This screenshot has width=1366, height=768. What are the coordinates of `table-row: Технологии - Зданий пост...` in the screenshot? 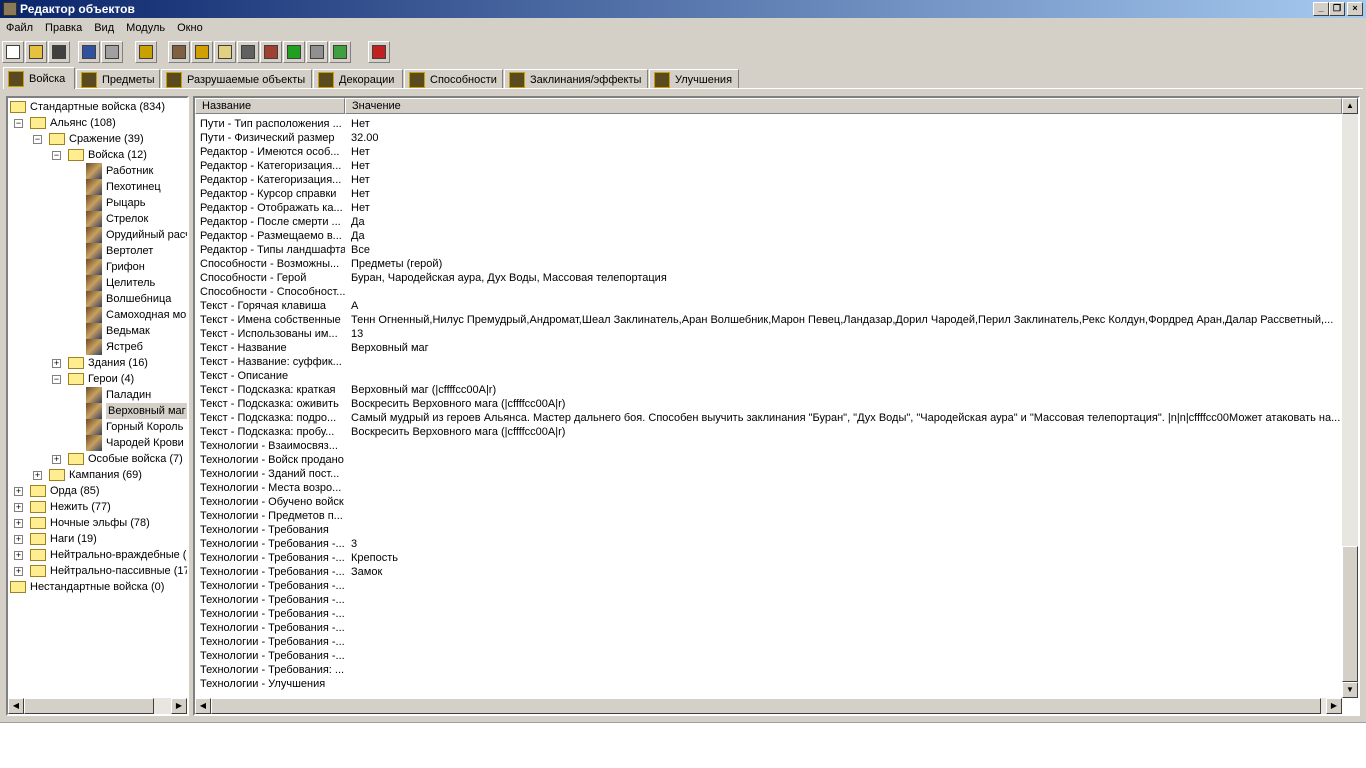 It's located at (273, 474).